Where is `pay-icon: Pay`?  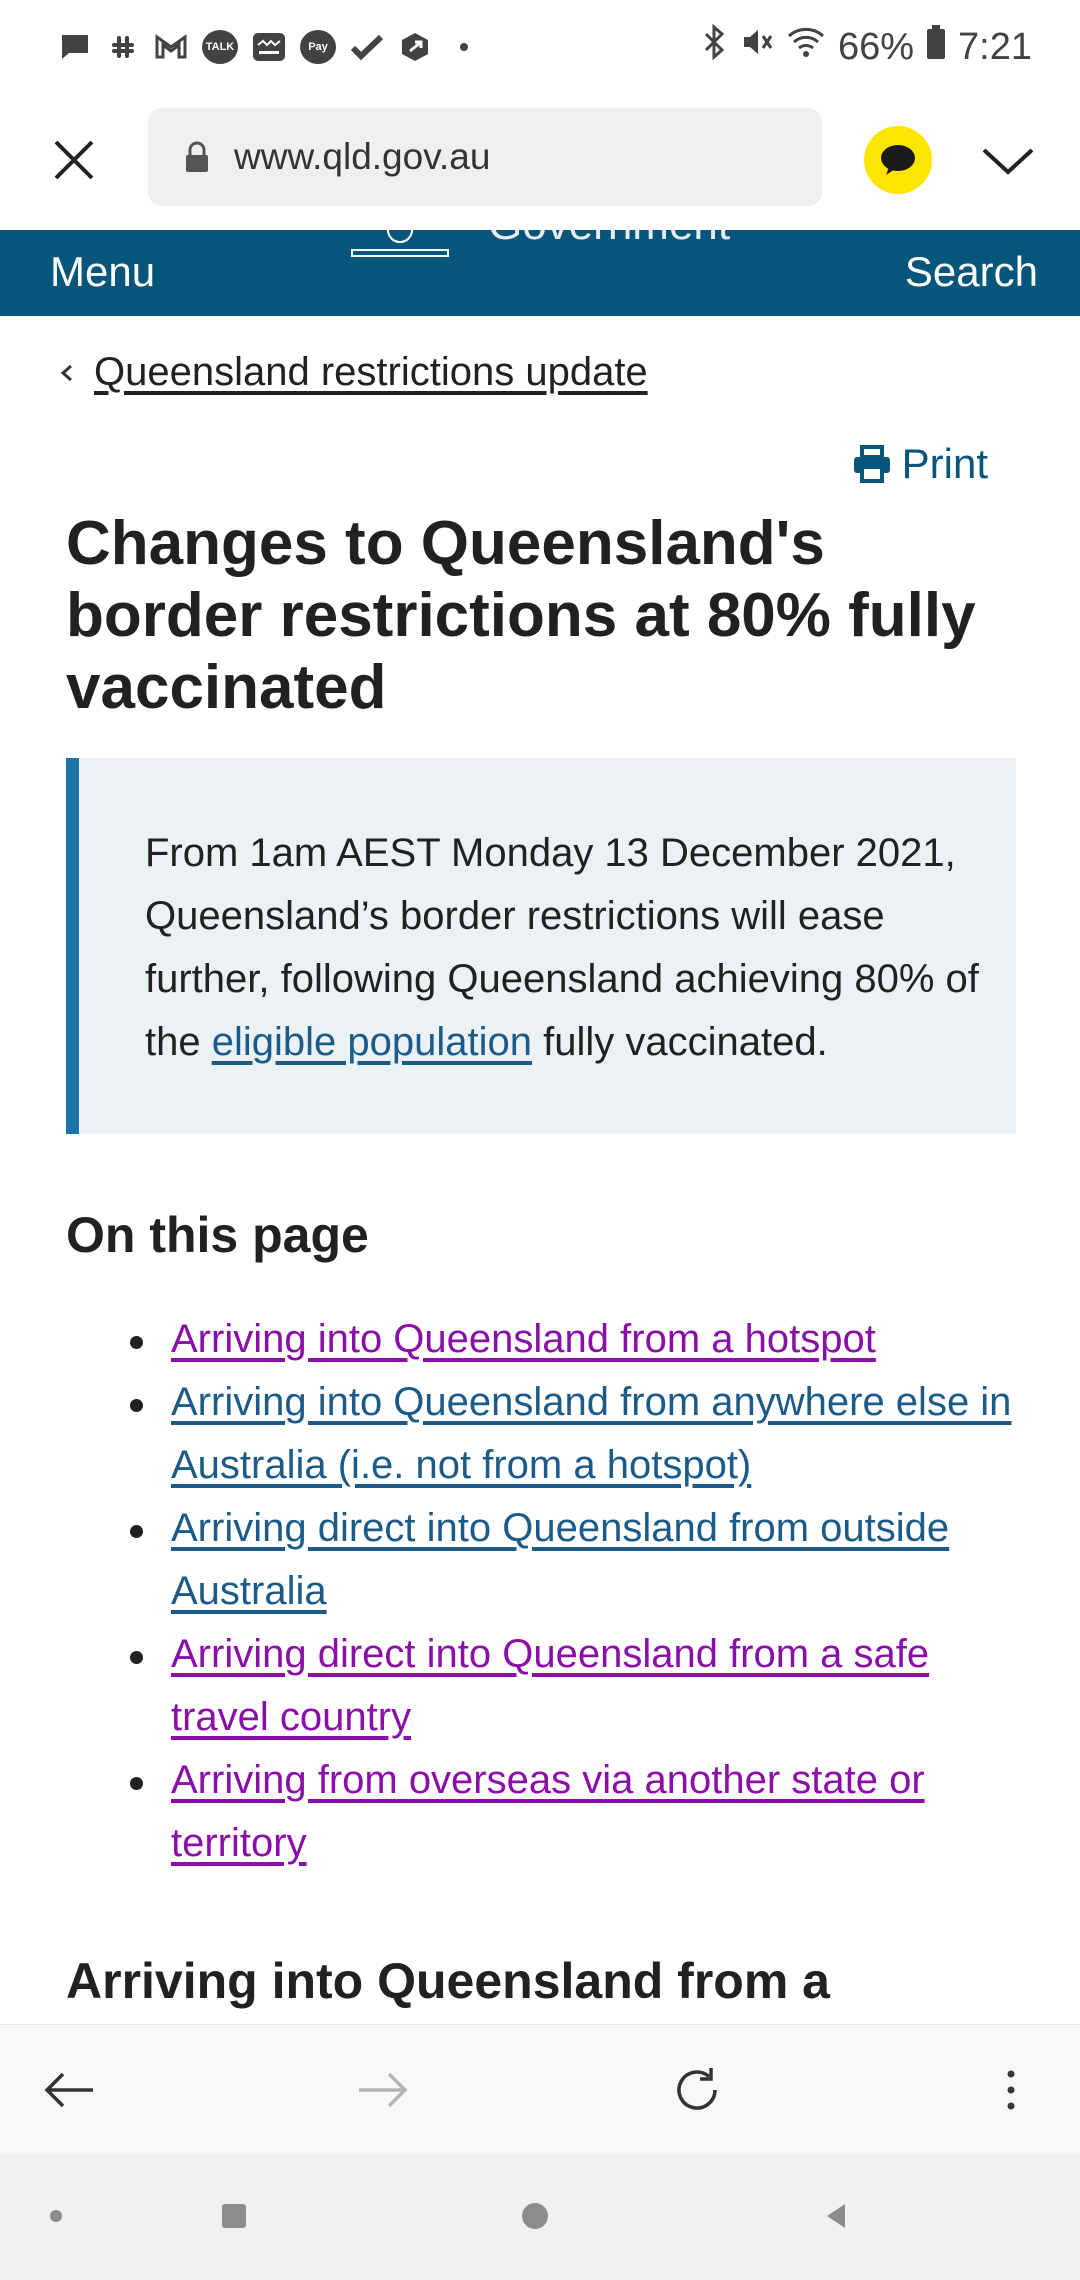 pay-icon: Pay is located at coordinates (318, 47).